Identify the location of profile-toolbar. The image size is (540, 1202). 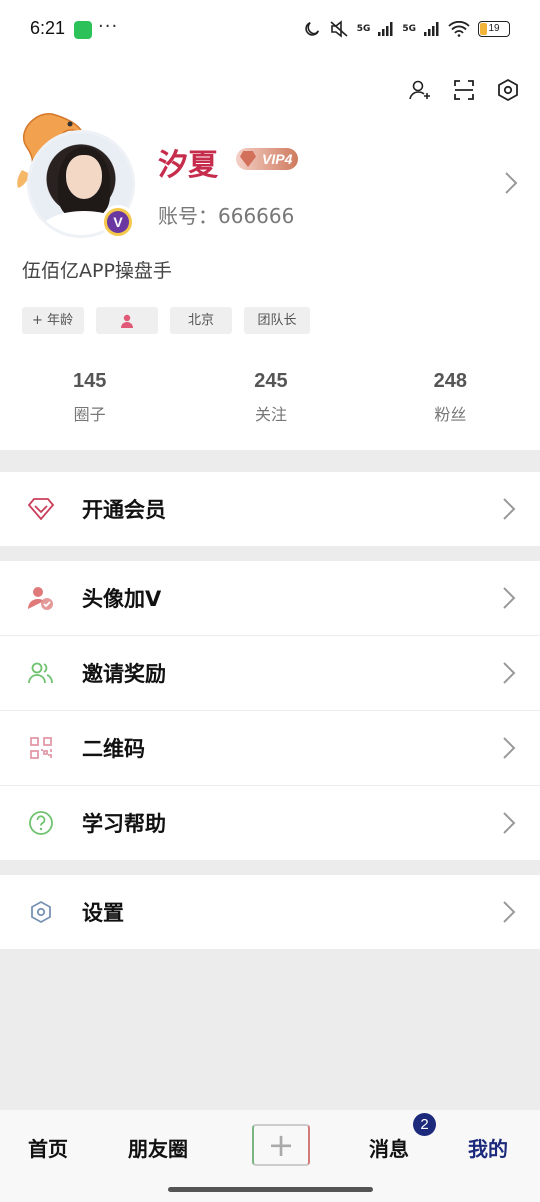
(464, 90).